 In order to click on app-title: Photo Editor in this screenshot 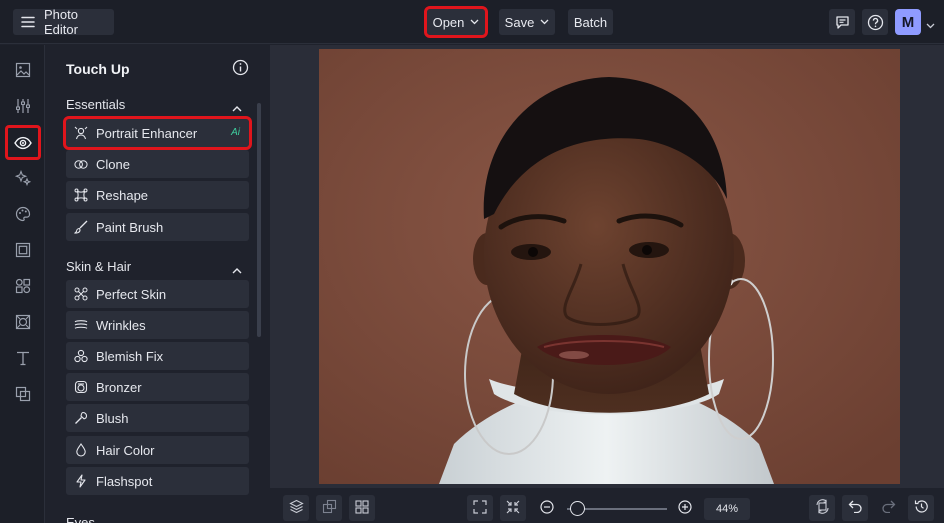, I will do `click(61, 22)`.